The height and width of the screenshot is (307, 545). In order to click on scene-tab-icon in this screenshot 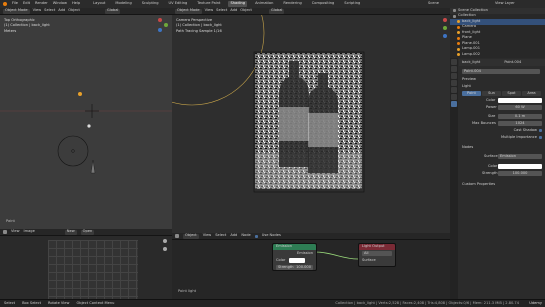, I will do `click(454, 83)`.